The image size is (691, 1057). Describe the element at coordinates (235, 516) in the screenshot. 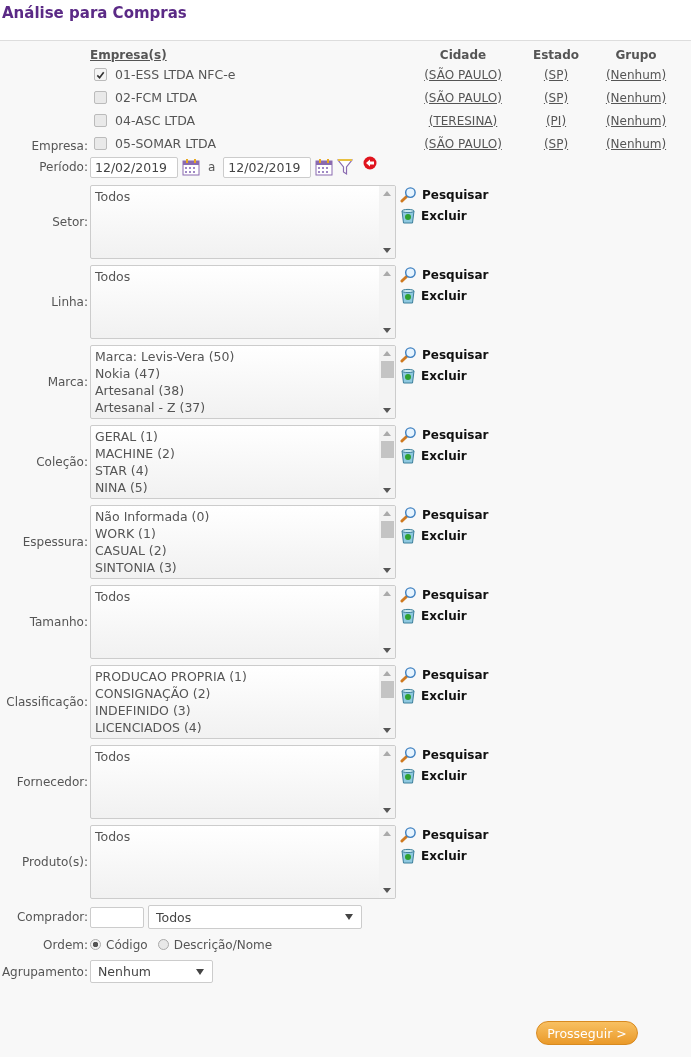

I see `list-option: Não Informada (0)` at that location.